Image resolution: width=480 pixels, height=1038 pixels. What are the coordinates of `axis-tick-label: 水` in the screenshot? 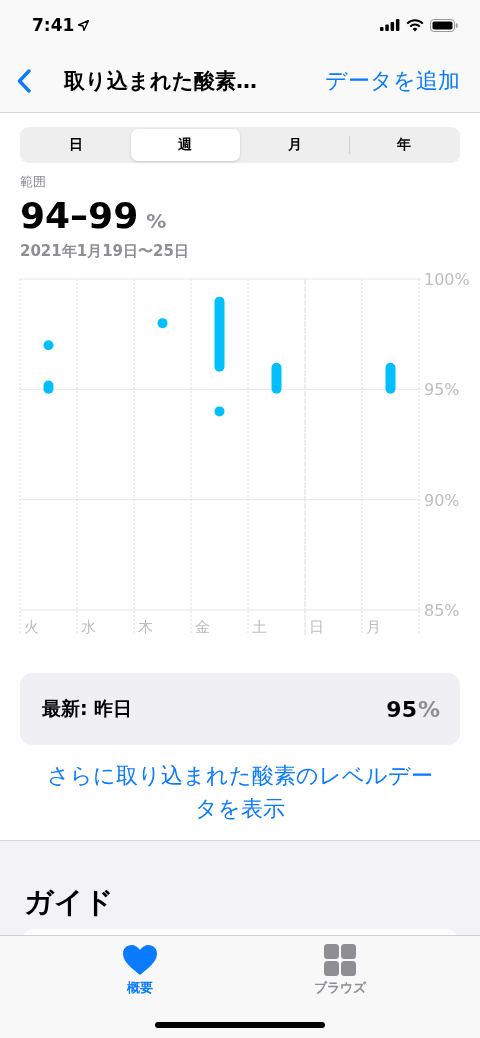 It's located at (88, 627).